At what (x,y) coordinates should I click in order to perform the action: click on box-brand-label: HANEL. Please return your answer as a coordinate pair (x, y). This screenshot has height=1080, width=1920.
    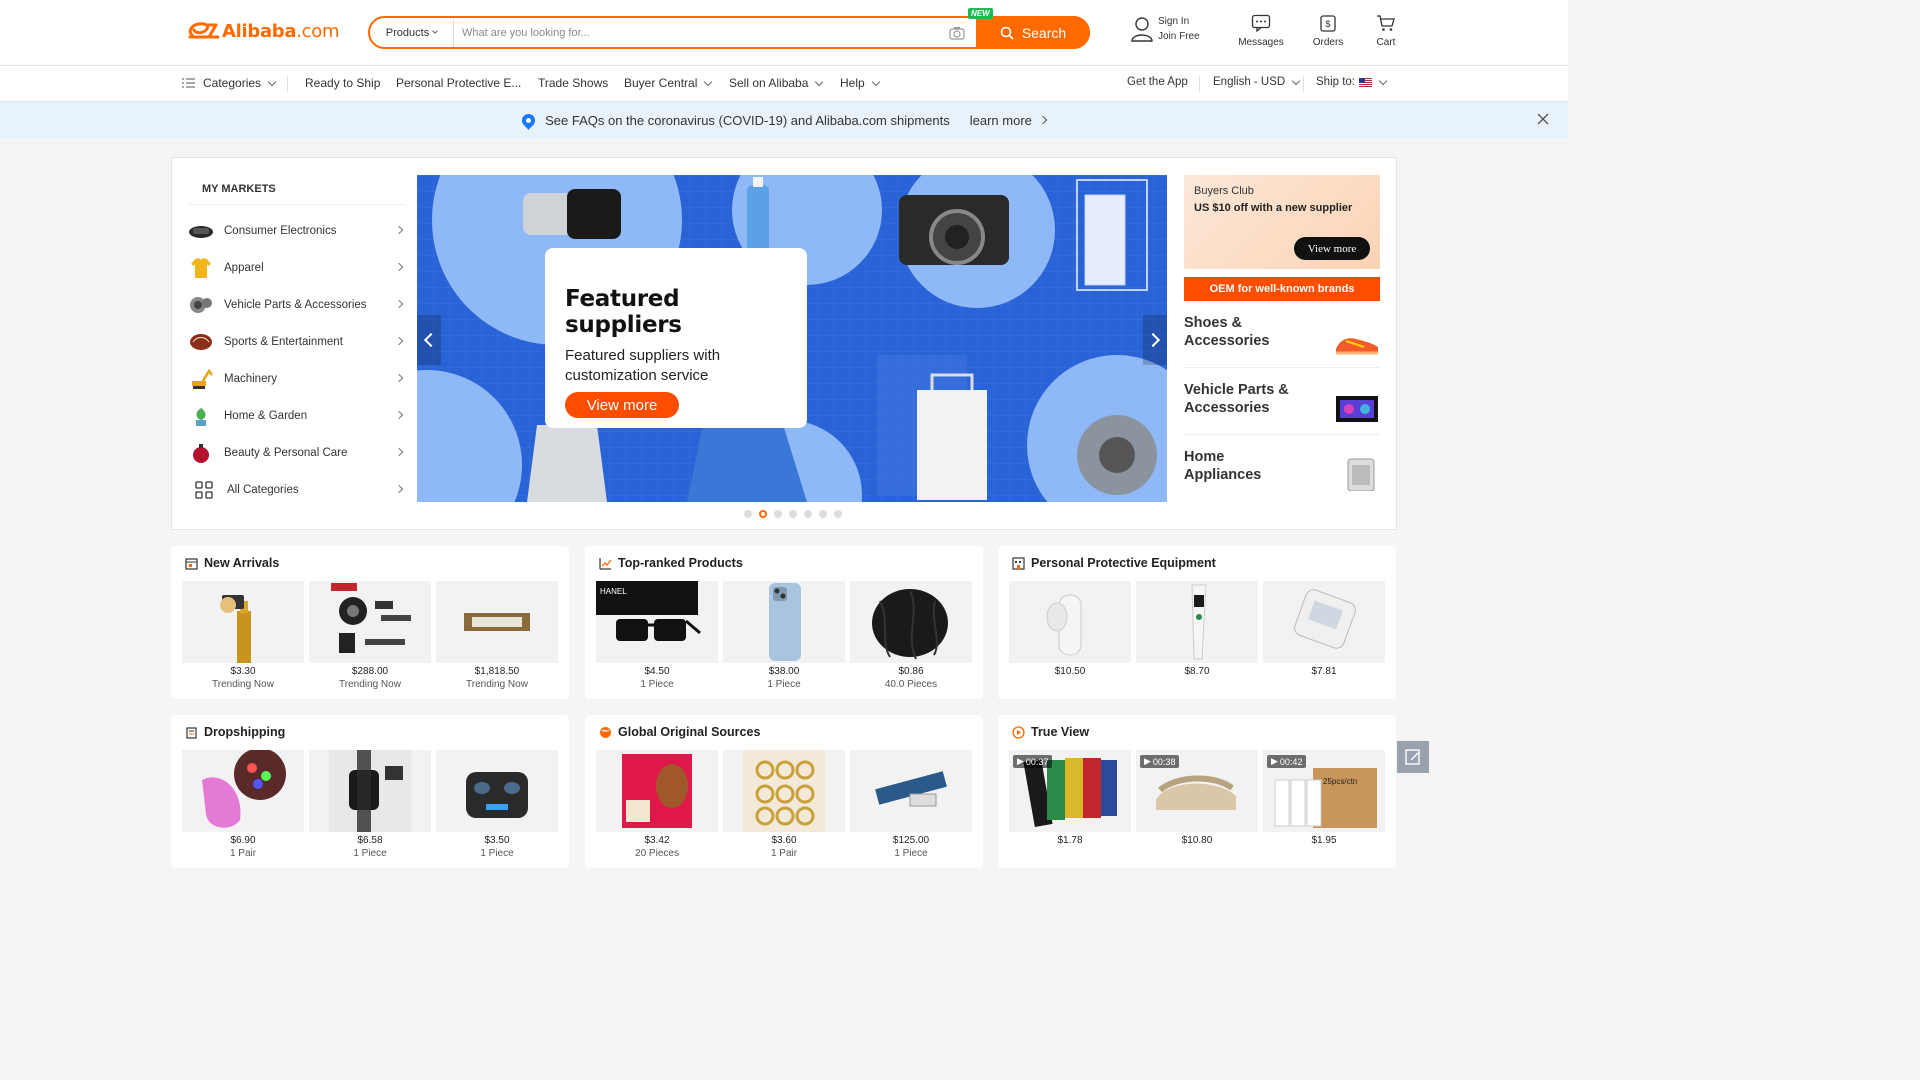
    Looking at the image, I should click on (613, 591).